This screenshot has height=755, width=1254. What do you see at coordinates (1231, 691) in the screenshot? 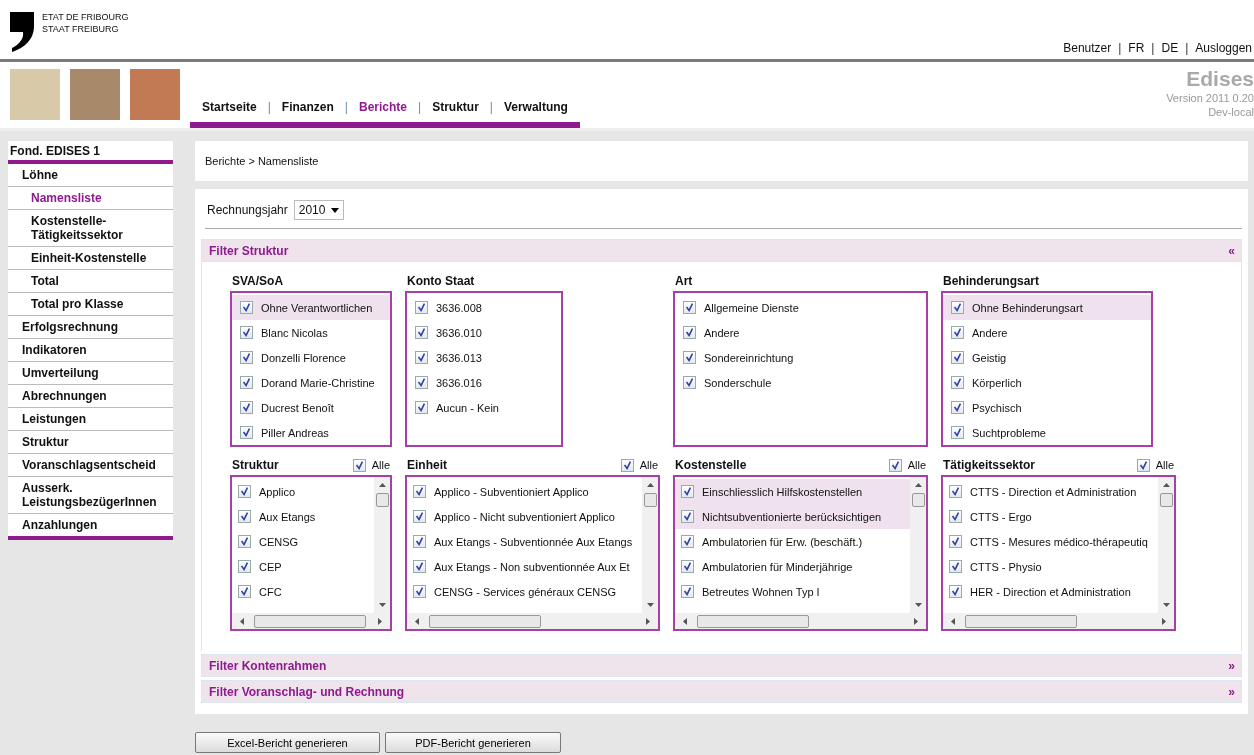
I see `toggle-icon: »` at bounding box center [1231, 691].